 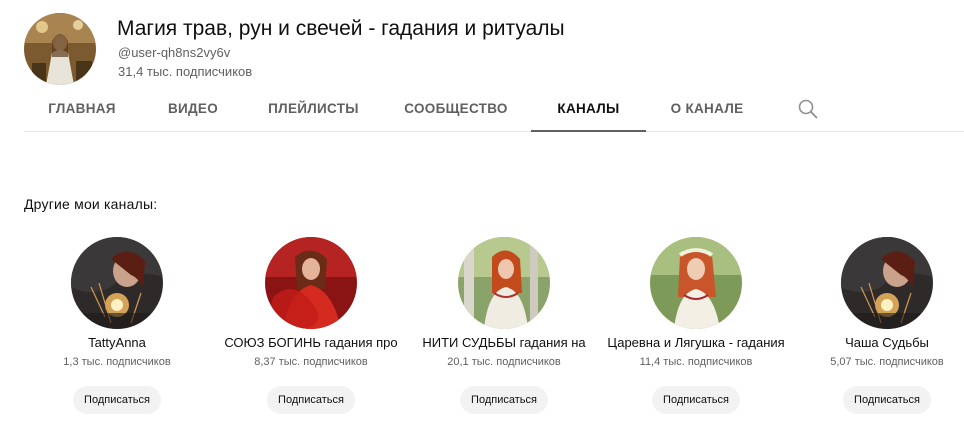 I want to click on channel-card-name: Царевна и Лягушка - гадания, so click(x=696, y=342).